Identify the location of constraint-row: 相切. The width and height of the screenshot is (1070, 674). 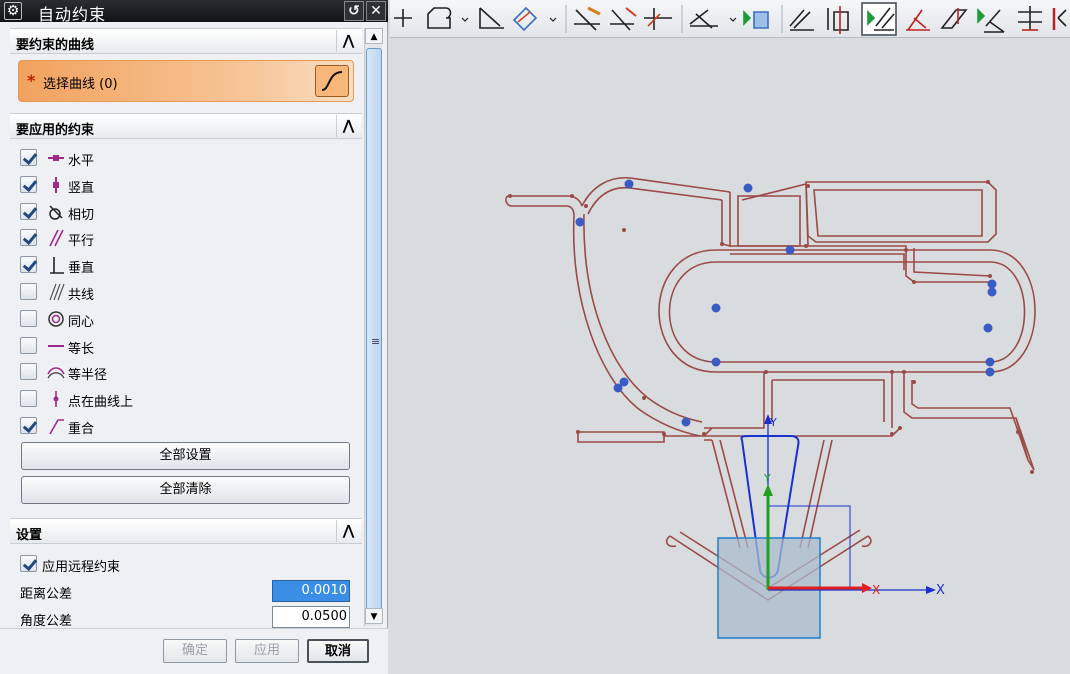
(185, 212).